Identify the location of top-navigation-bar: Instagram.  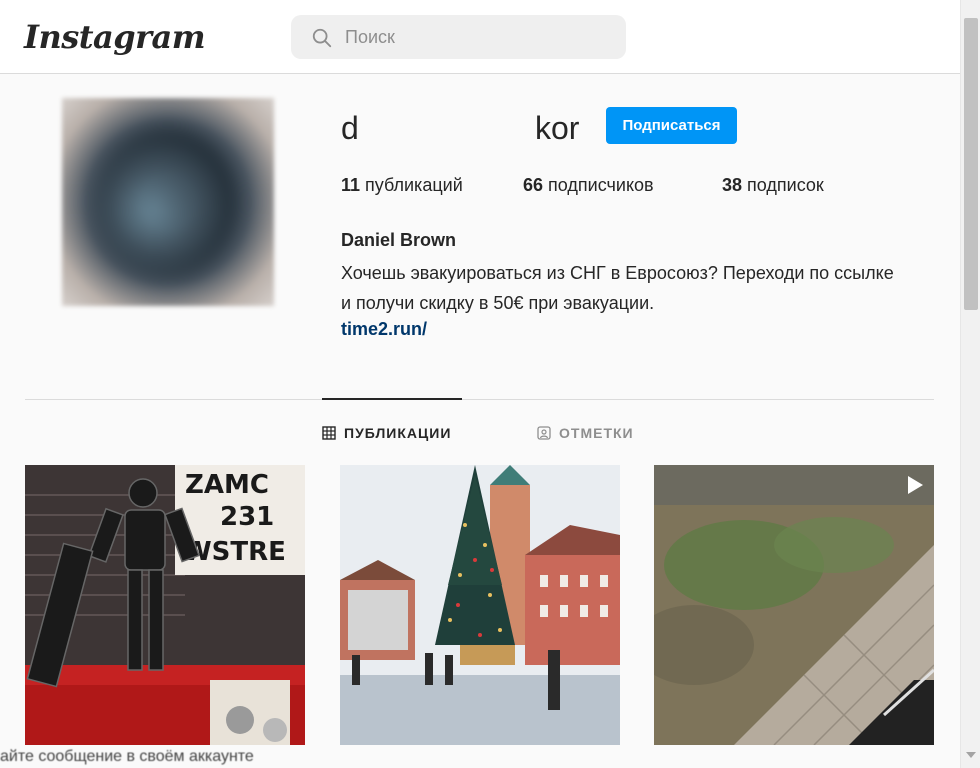
(480, 37).